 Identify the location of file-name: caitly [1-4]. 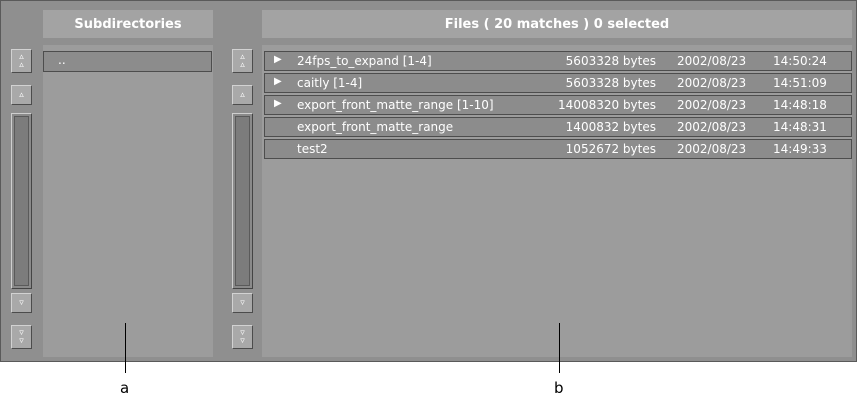
(330, 83).